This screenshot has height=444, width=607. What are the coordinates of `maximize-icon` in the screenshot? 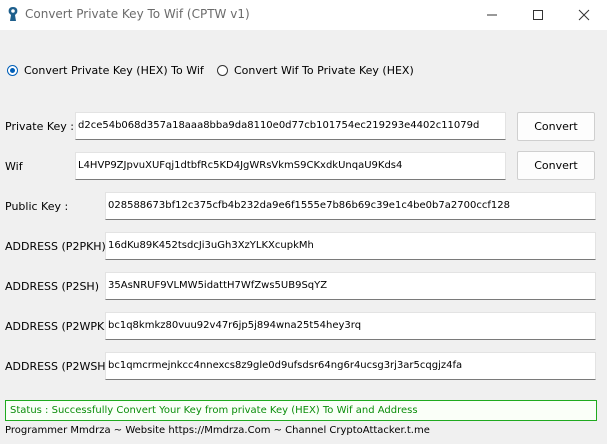 It's located at (538, 15).